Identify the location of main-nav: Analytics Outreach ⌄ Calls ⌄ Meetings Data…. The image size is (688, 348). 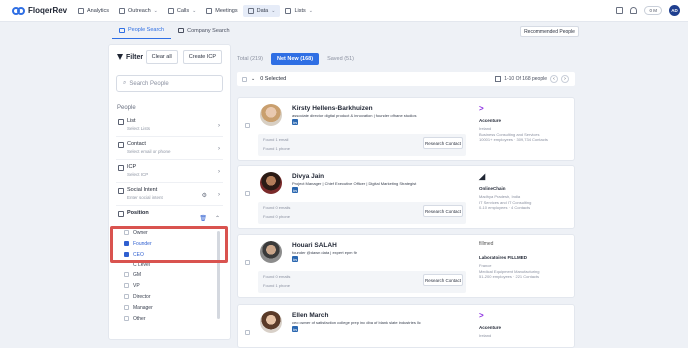
(195, 11).